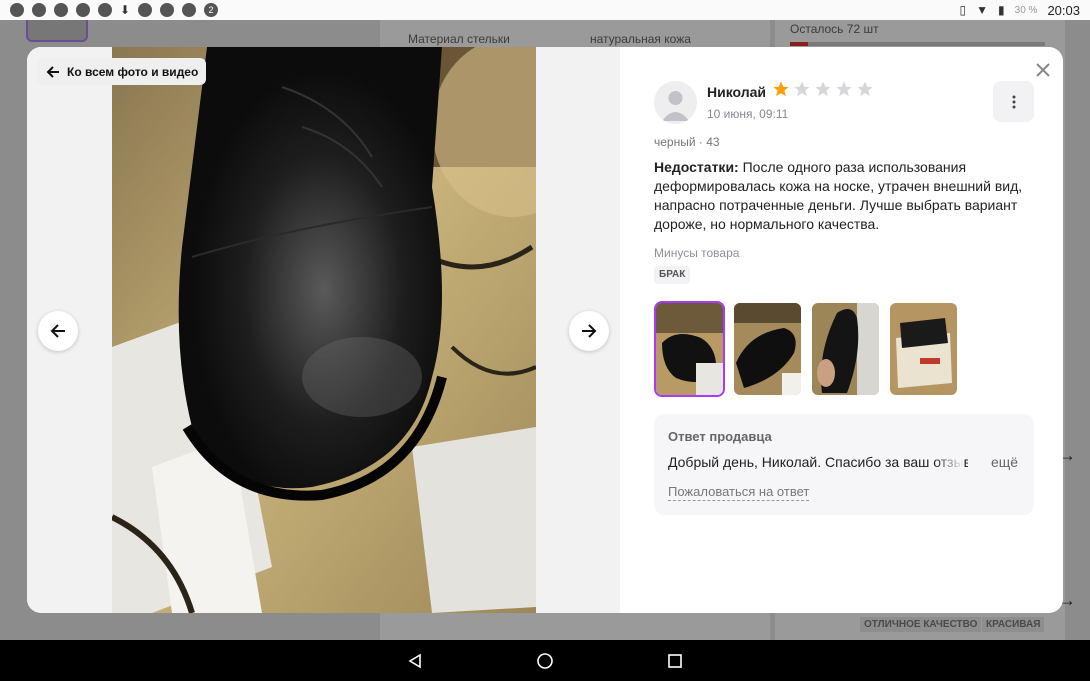 The image size is (1090, 681). I want to click on review-text-label: Недостатки:, so click(696, 167).